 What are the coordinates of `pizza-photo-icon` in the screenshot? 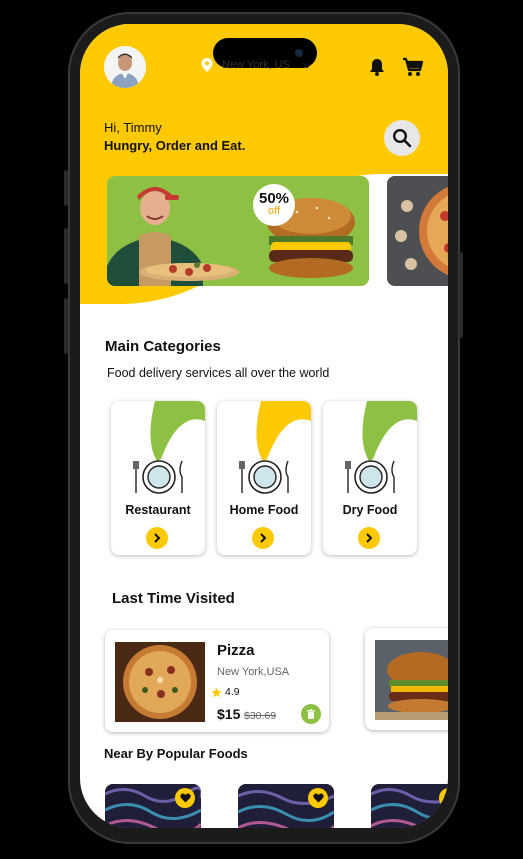 It's located at (160, 682).